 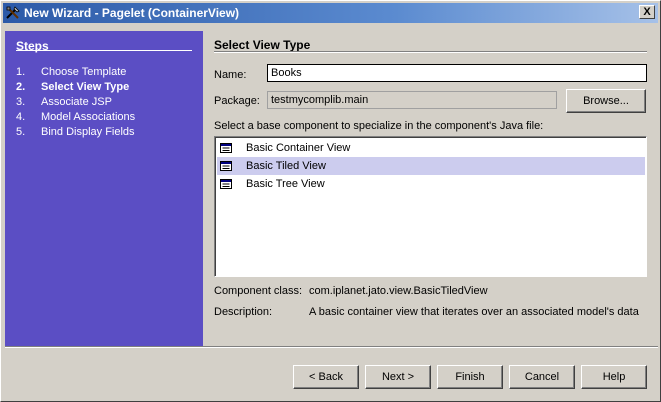 I want to click on description-label: Description:, so click(x=243, y=312).